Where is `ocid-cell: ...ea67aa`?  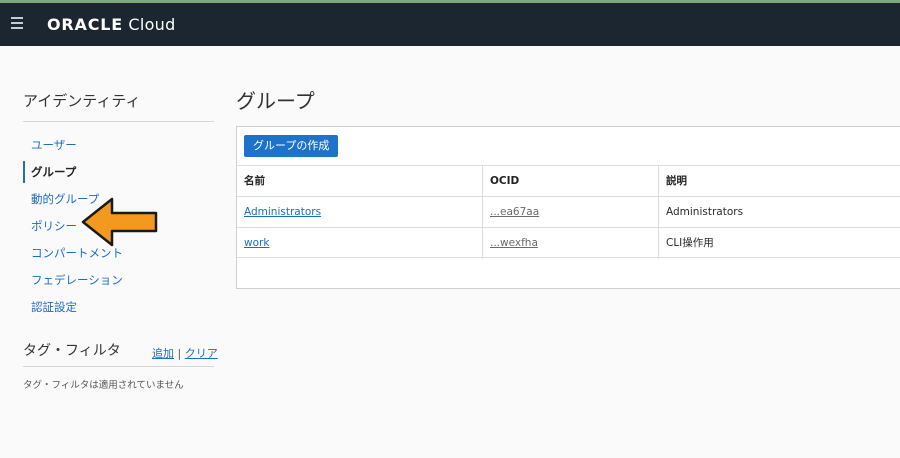 ocid-cell: ...ea67aa is located at coordinates (570, 212).